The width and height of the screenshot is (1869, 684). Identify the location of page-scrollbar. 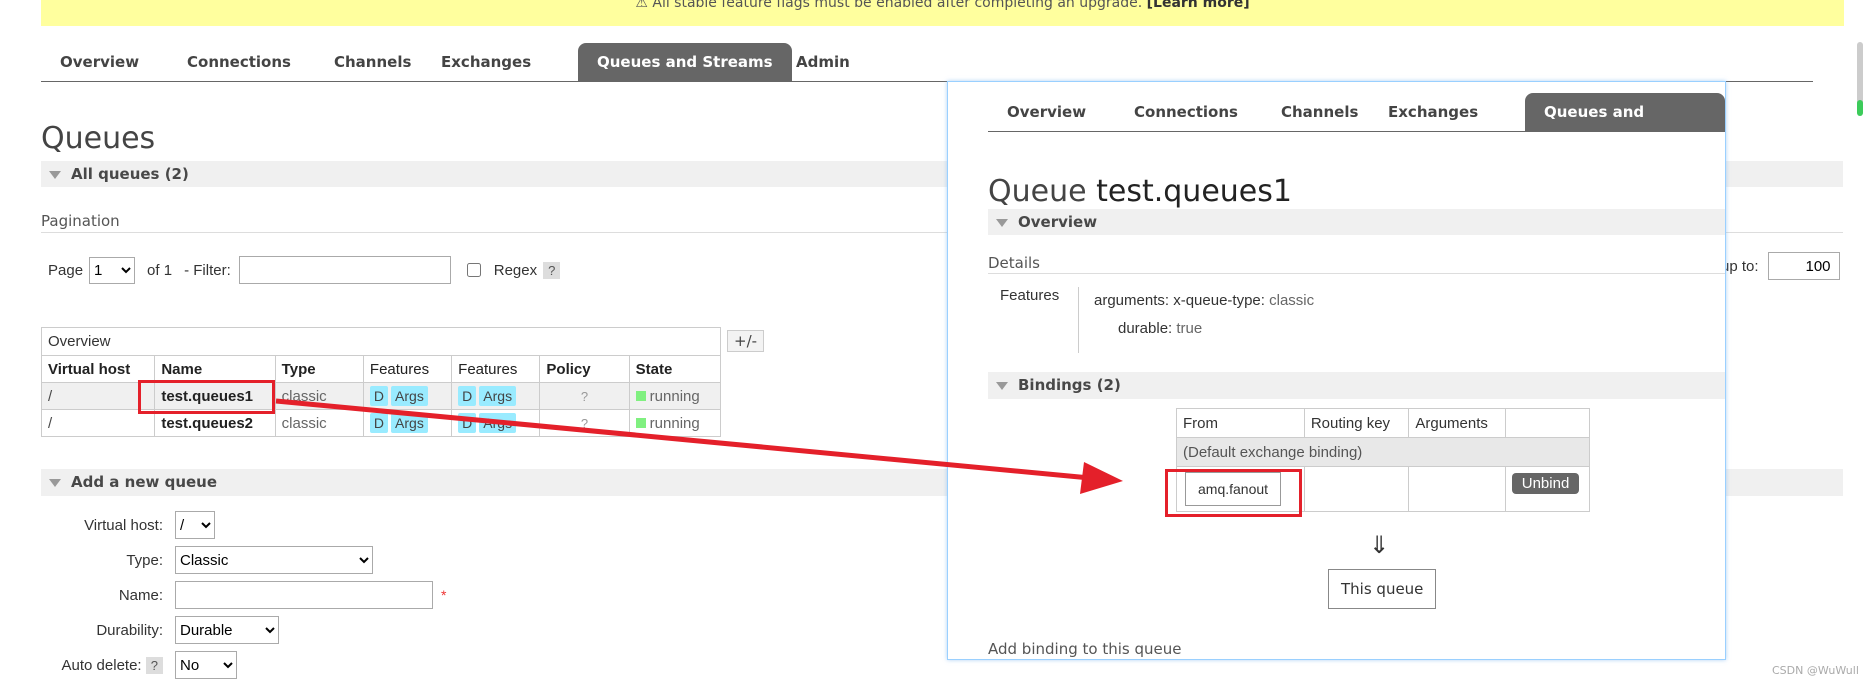
(1860, 342).